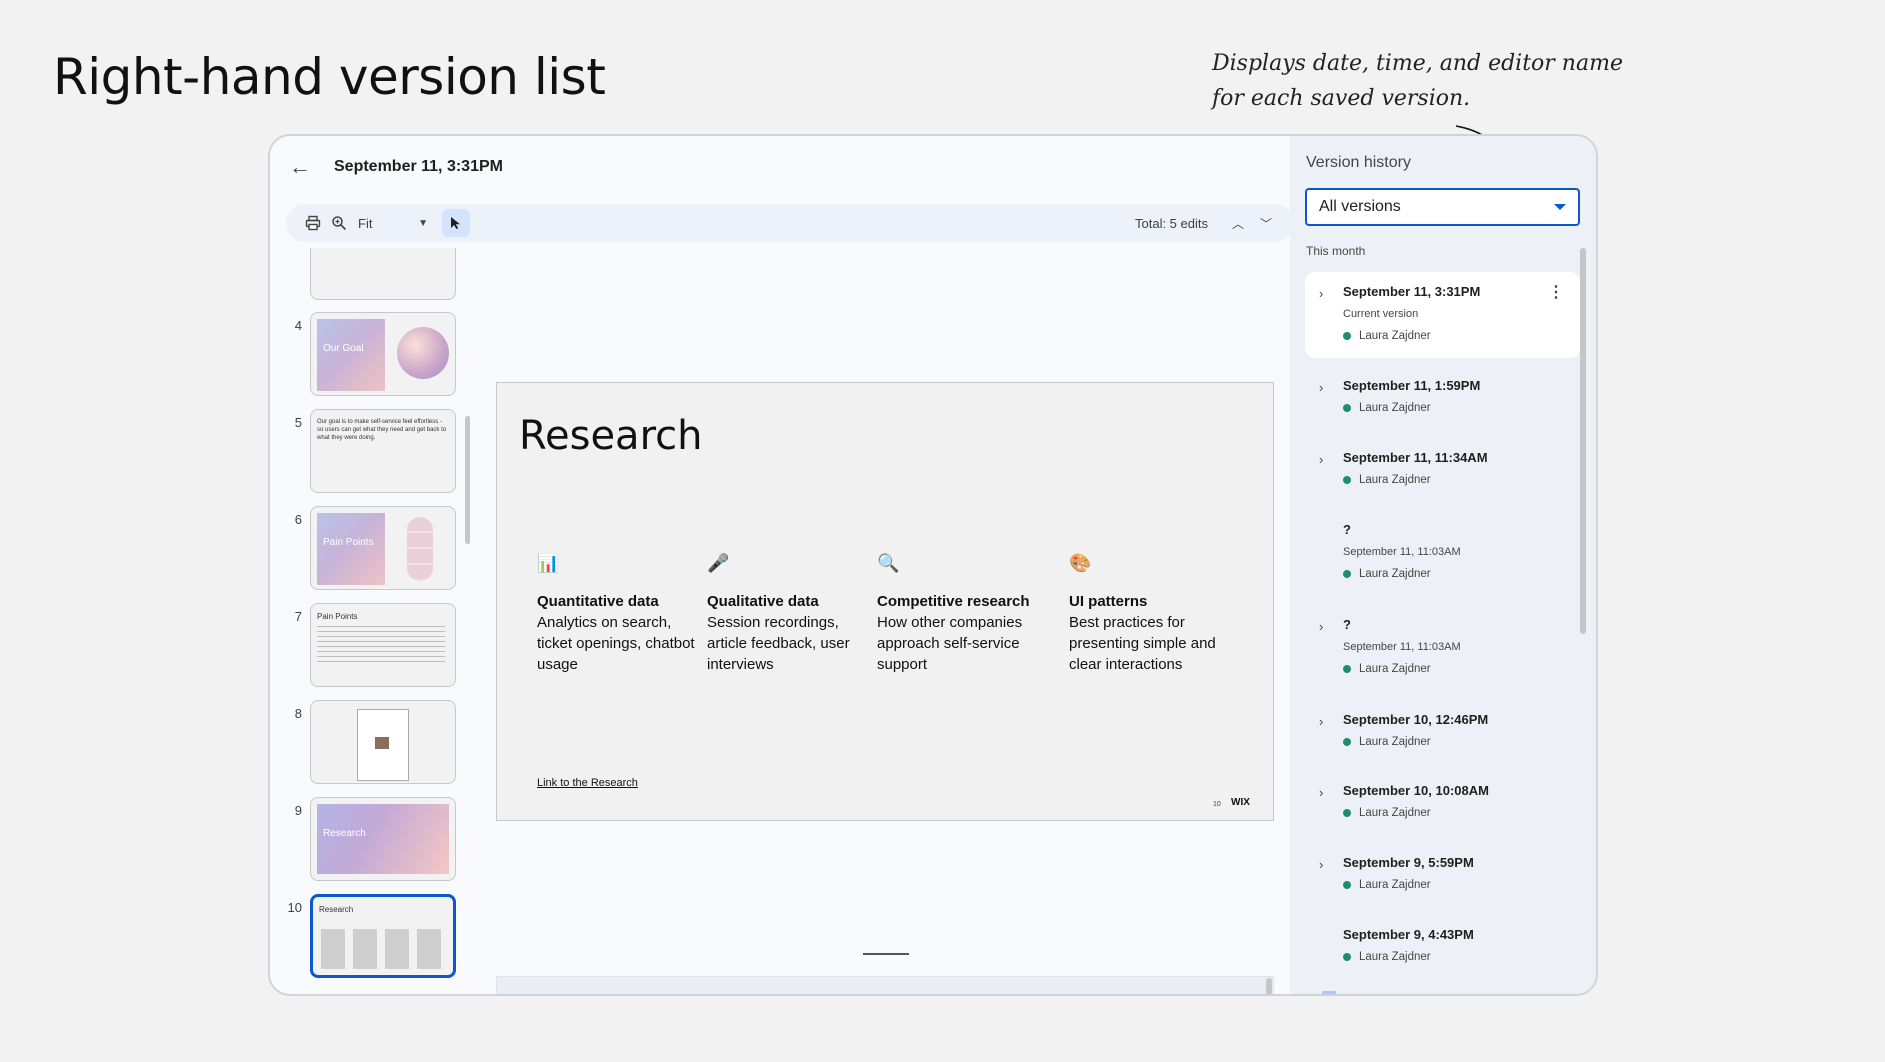  Describe the element at coordinates (313, 223) in the screenshot. I see `printer-icon` at that location.